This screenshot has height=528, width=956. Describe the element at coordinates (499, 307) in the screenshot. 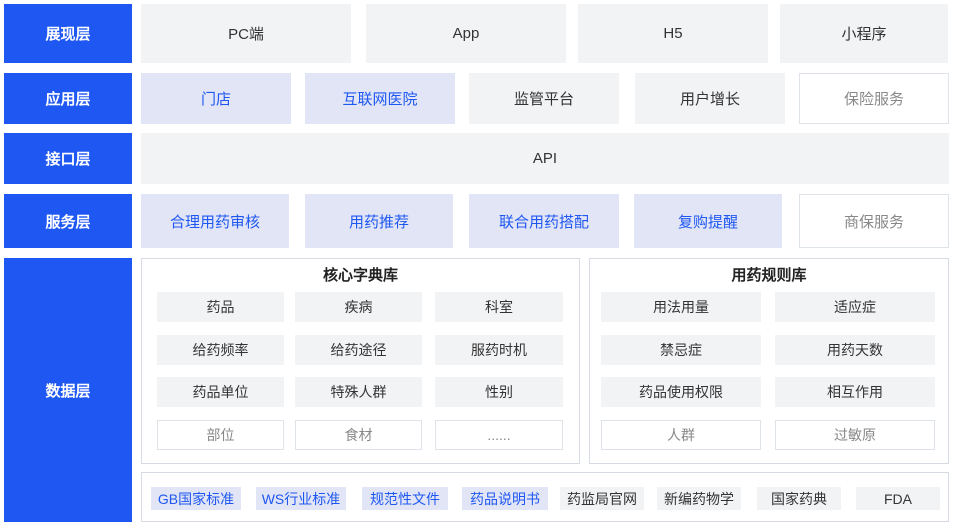

I see `dict-item: 科室` at that location.